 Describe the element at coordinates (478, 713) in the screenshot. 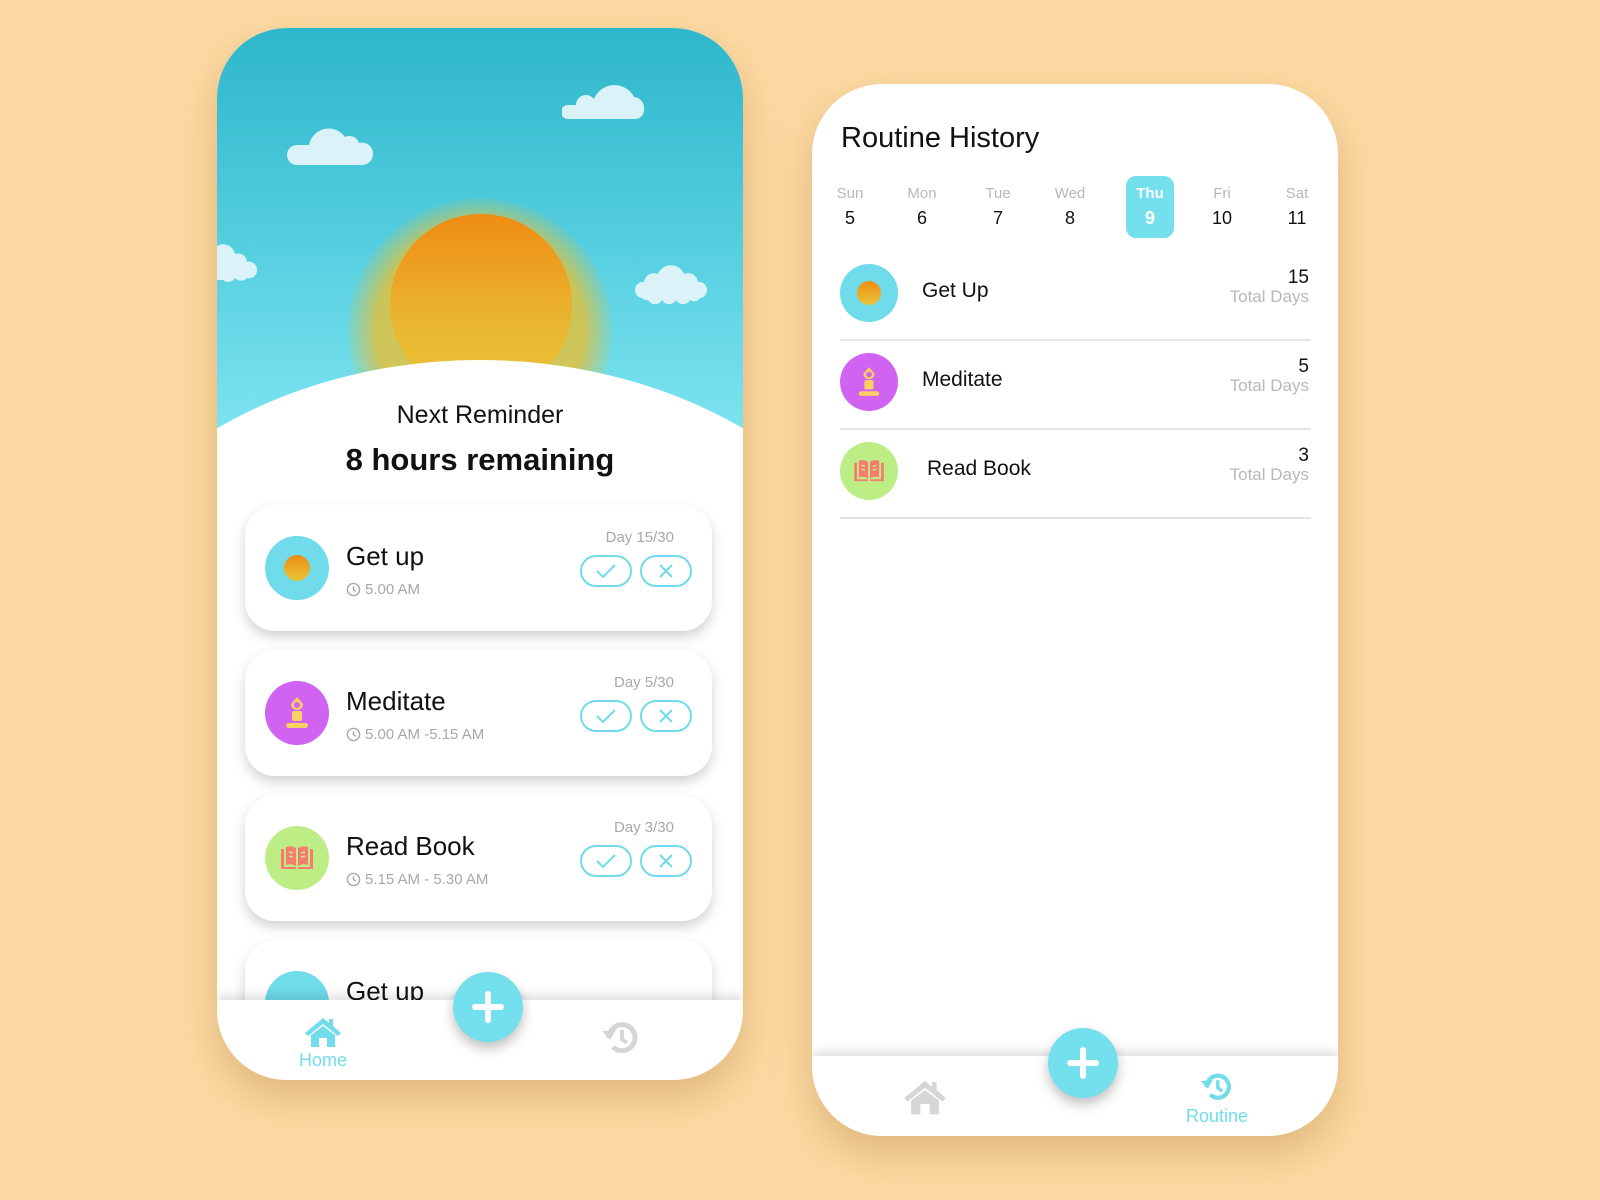

I see `routine-card-meditate: Meditate 5.00 AM -5.15 AM Day 5/30` at that location.